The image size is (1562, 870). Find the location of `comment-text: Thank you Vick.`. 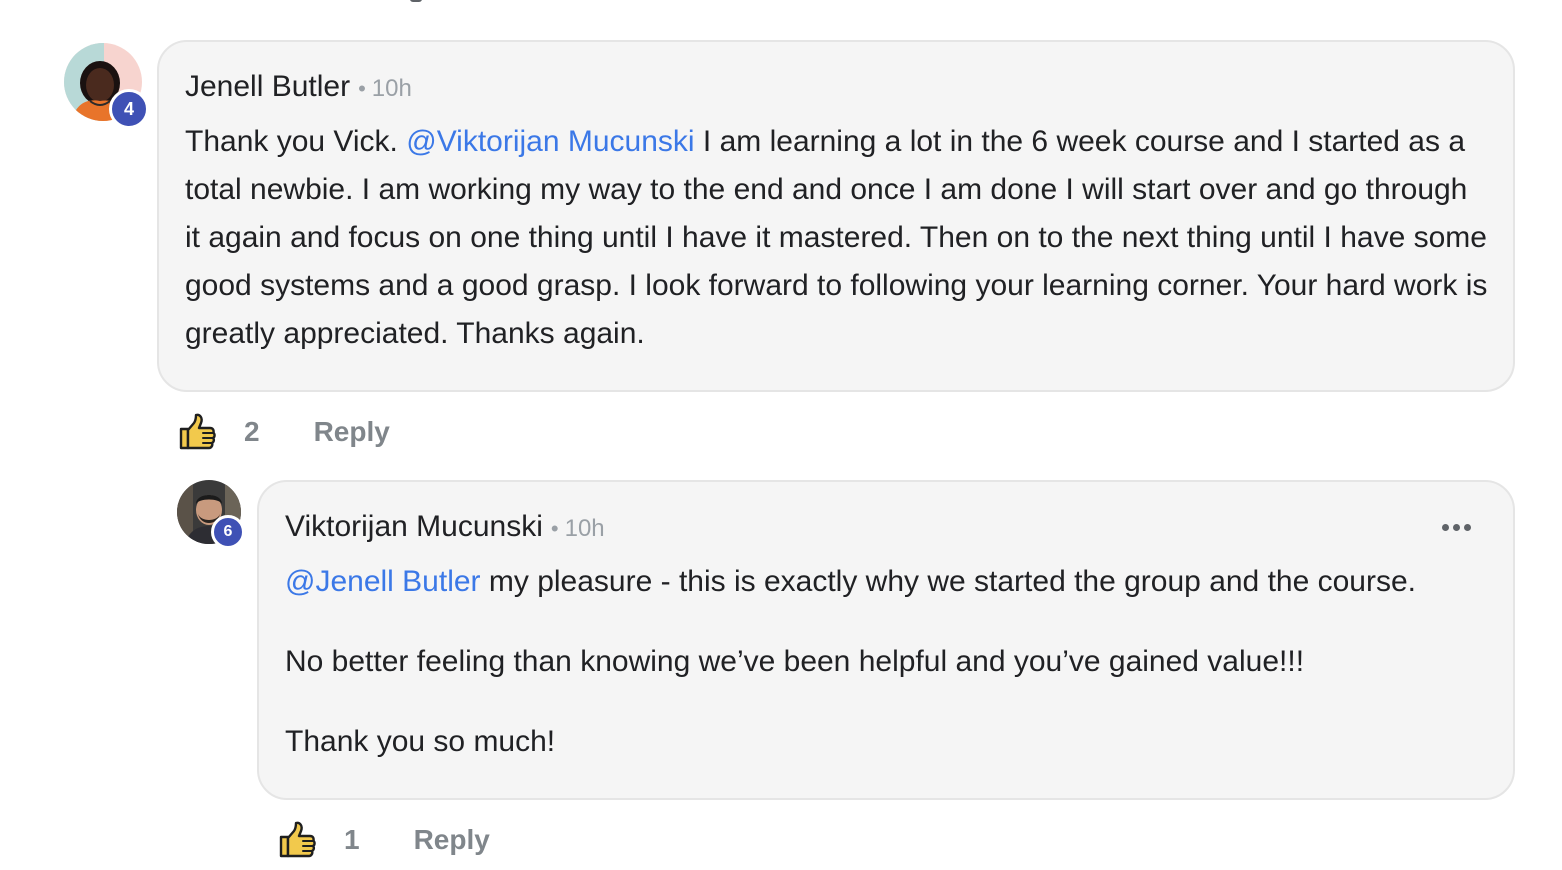

comment-text: Thank you Vick. is located at coordinates (296, 141).